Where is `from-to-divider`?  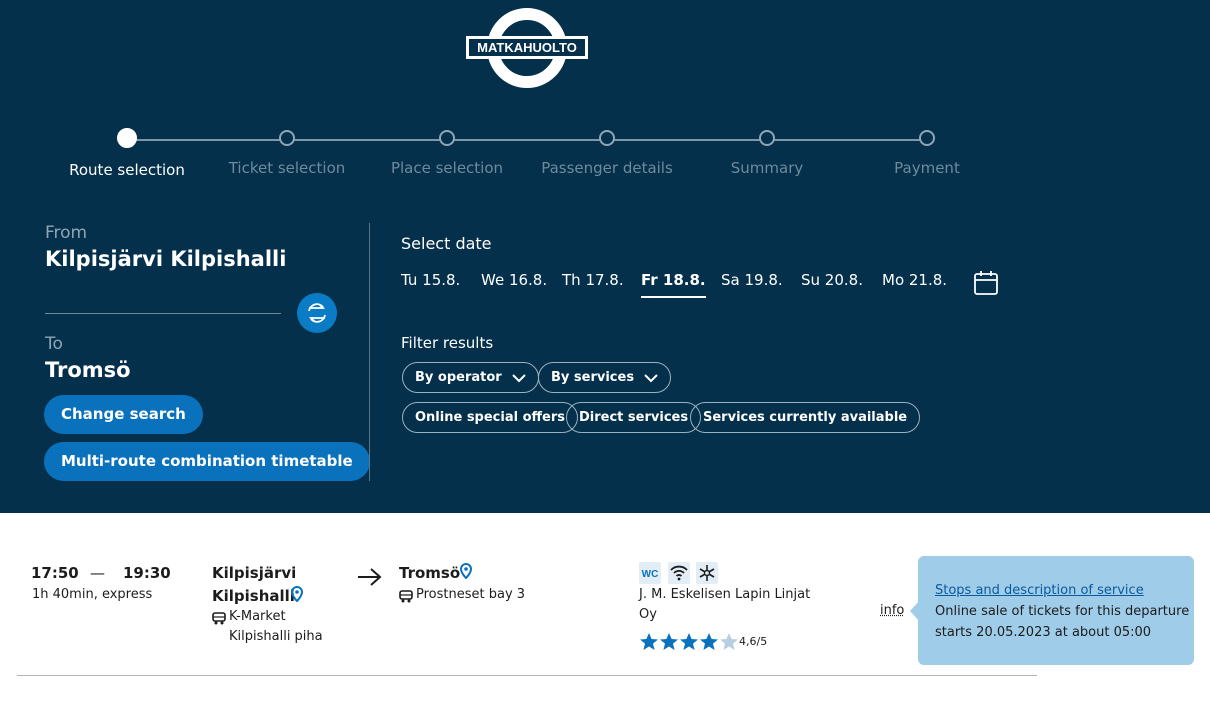
from-to-divider is located at coordinates (163, 313).